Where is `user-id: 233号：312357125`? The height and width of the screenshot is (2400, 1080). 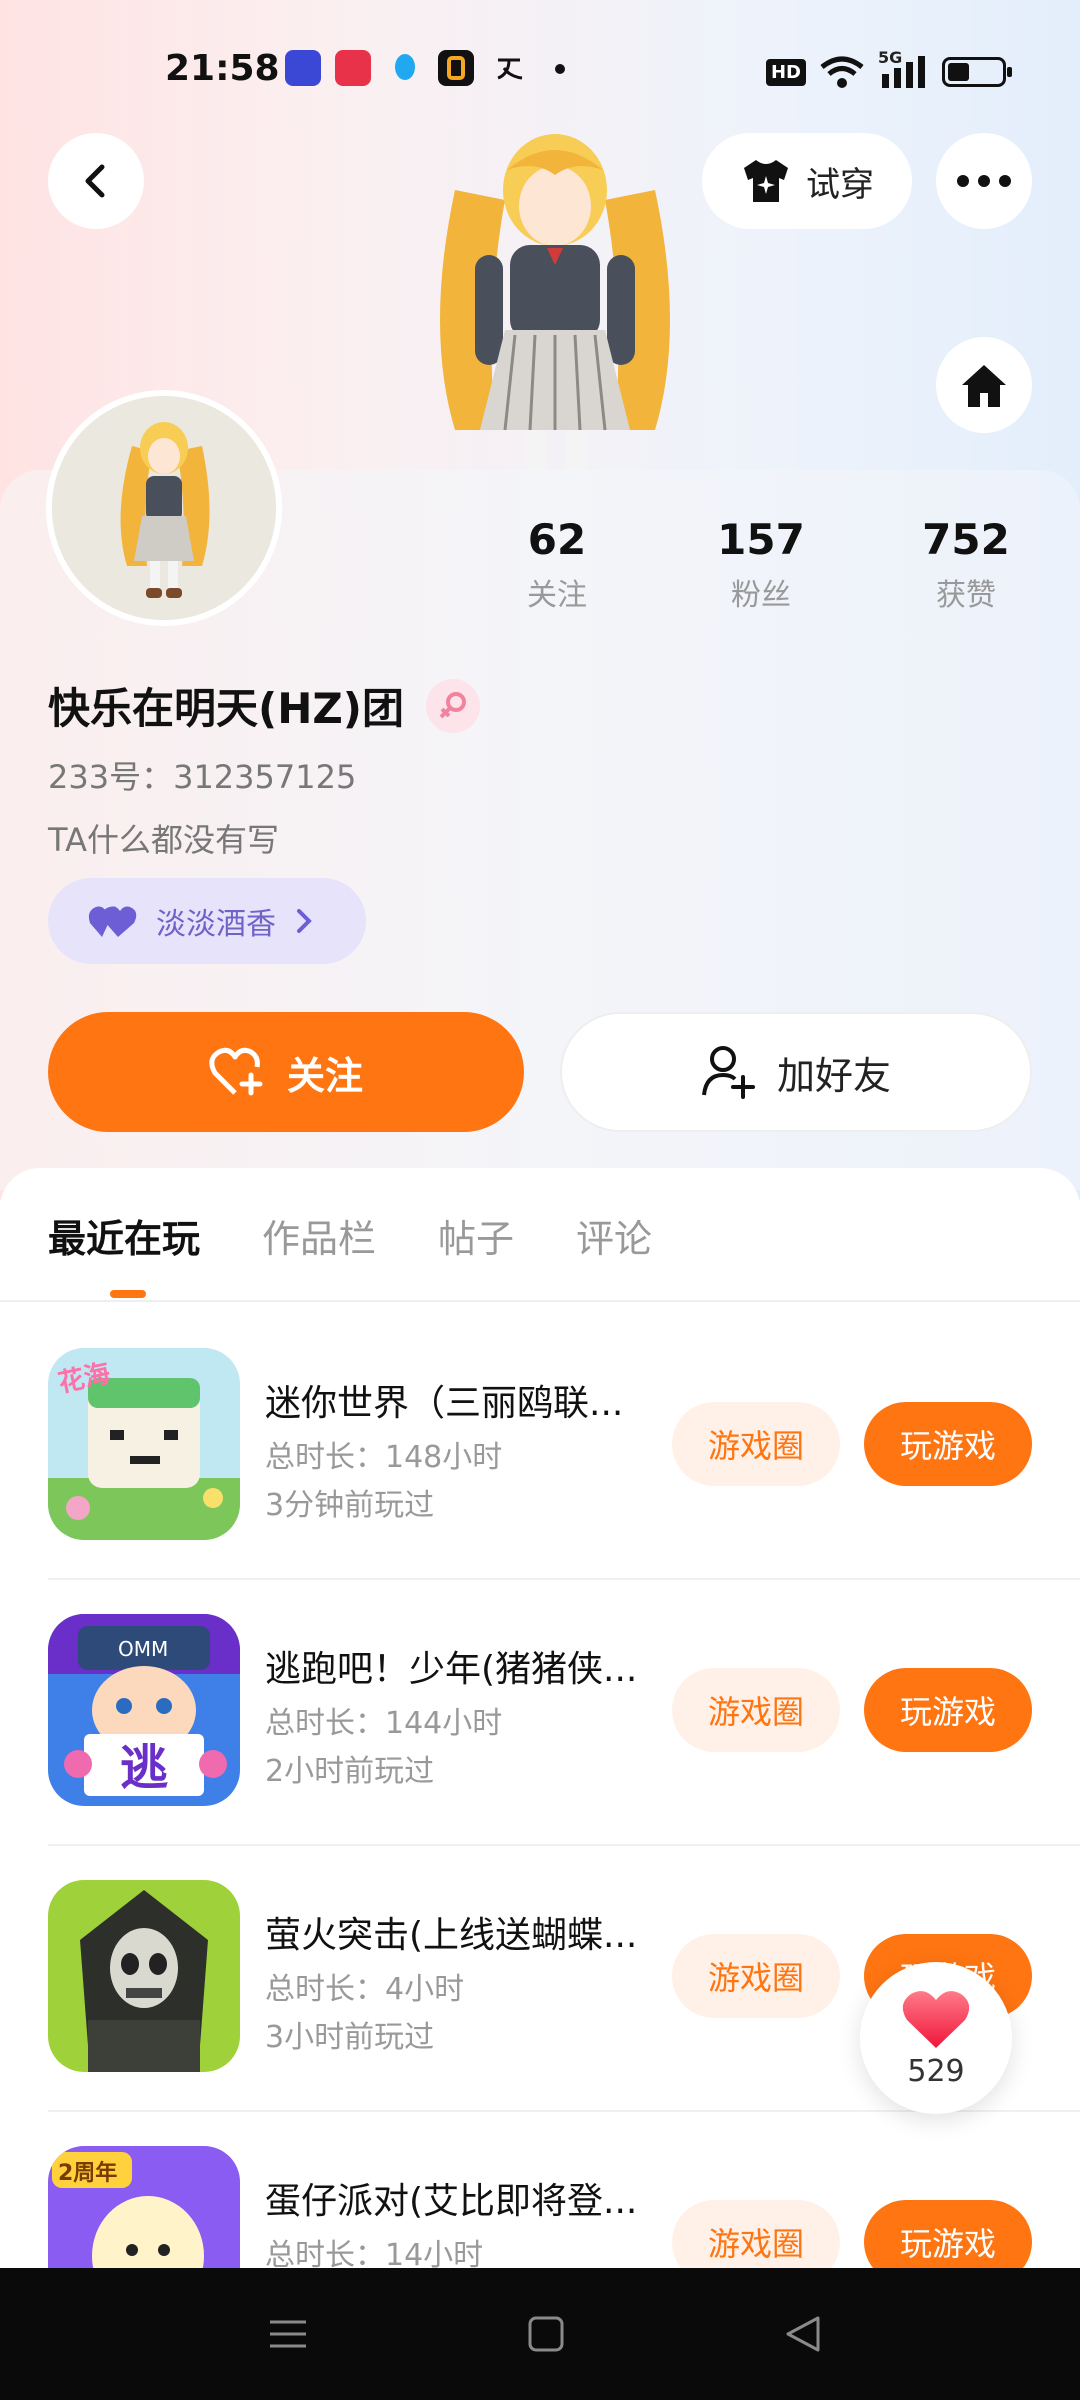 user-id: 233号：312357125 is located at coordinates (202, 777).